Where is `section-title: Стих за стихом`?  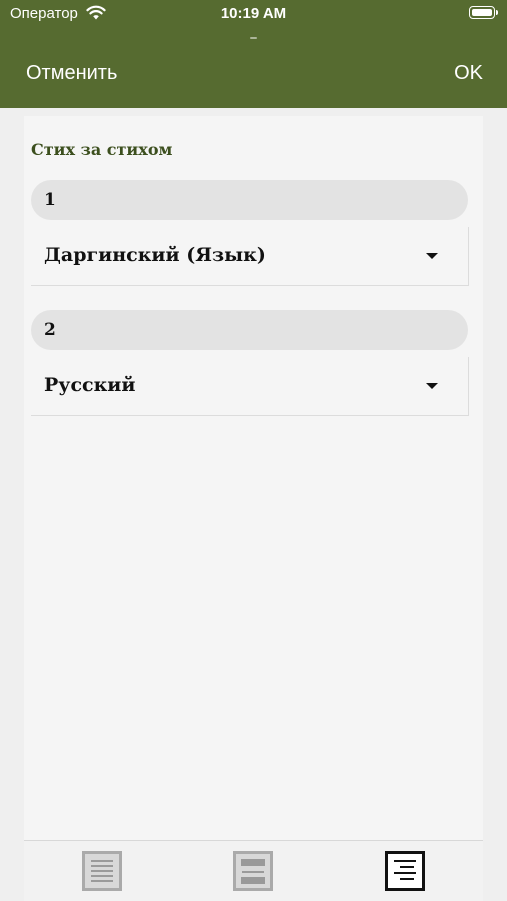
section-title: Стих за стихом is located at coordinates (102, 149).